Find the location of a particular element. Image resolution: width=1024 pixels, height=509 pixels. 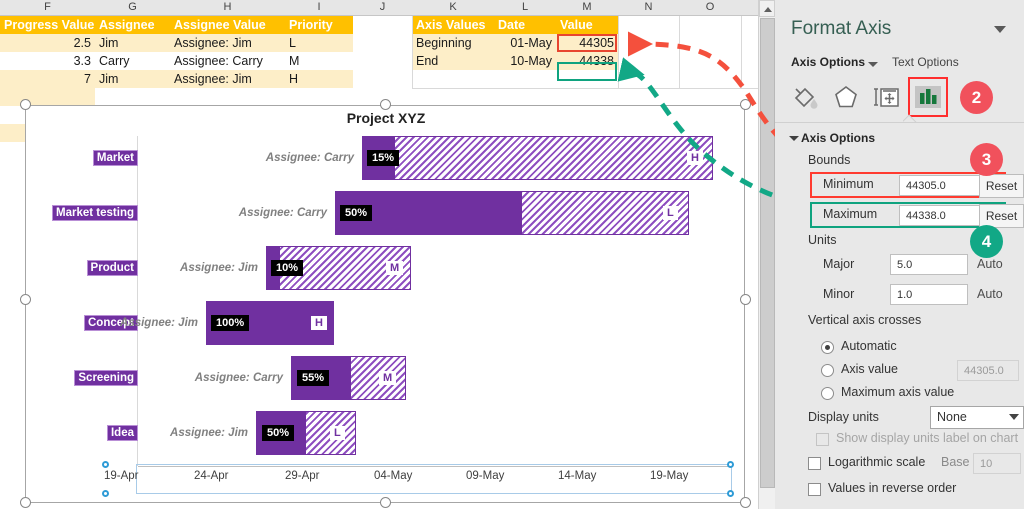

cell-date-end: 10-May is located at coordinates (525, 61).